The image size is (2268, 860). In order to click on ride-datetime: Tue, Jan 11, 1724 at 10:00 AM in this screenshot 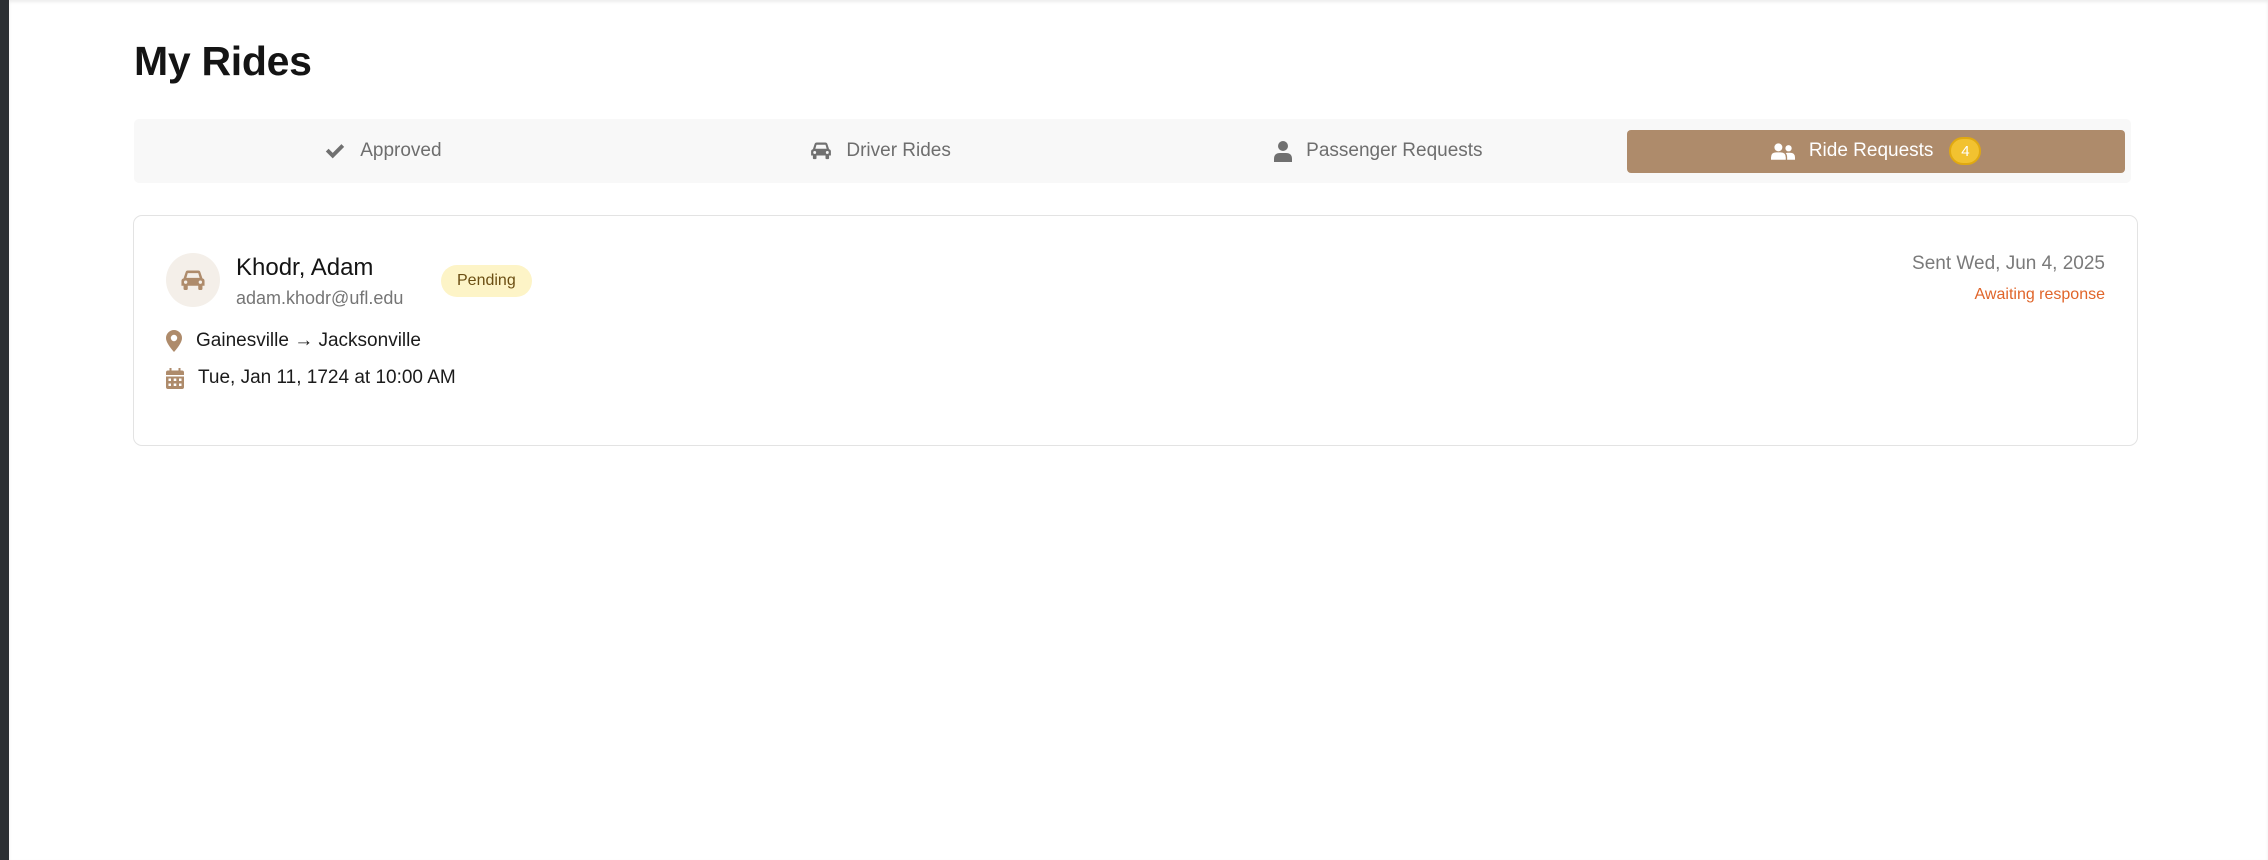, I will do `click(327, 377)`.